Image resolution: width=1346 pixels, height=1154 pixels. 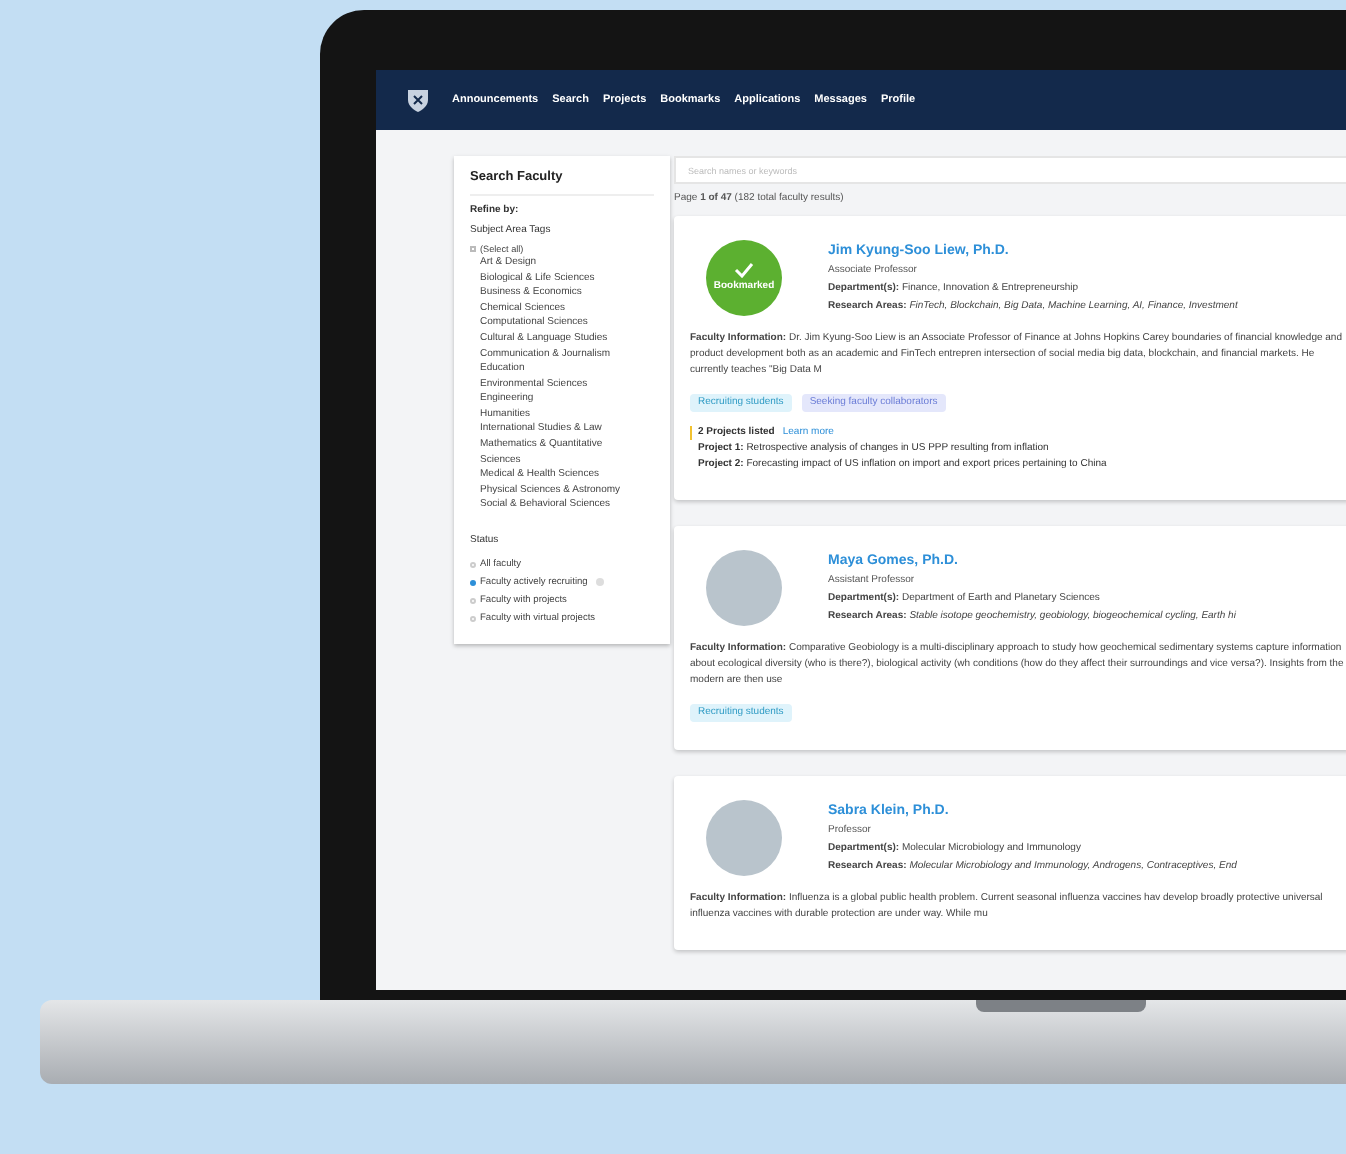 I want to click on check-icon, so click(x=744, y=270).